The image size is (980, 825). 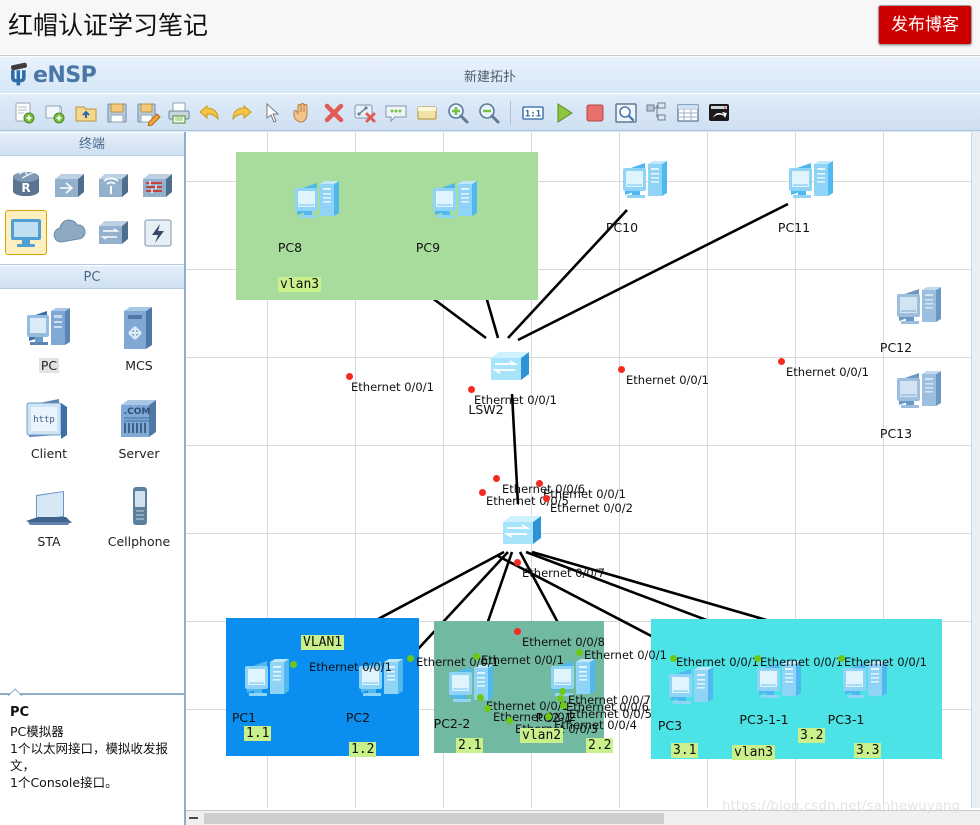 I want to click on delete-link-icon, so click(x=364, y=113).